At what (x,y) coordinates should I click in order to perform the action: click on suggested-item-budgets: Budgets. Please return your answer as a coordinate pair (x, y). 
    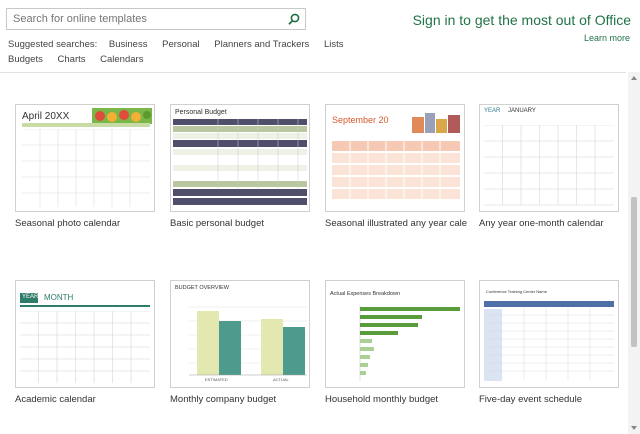
    Looking at the image, I should click on (25, 59).